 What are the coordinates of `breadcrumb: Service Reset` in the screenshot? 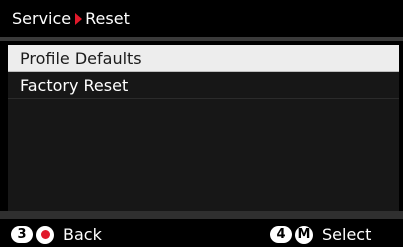 It's located at (201, 18).